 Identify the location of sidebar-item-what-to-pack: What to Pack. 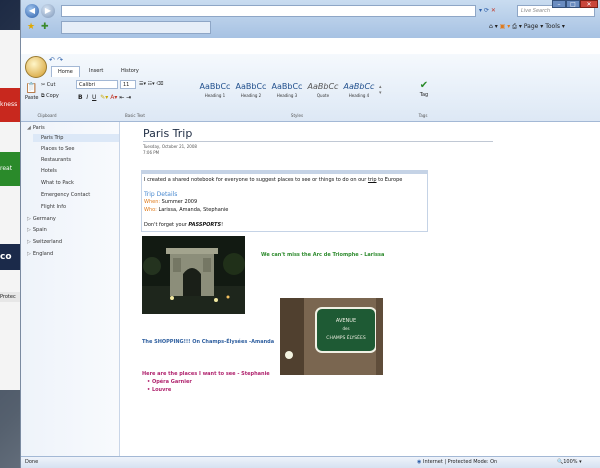
(57, 183).